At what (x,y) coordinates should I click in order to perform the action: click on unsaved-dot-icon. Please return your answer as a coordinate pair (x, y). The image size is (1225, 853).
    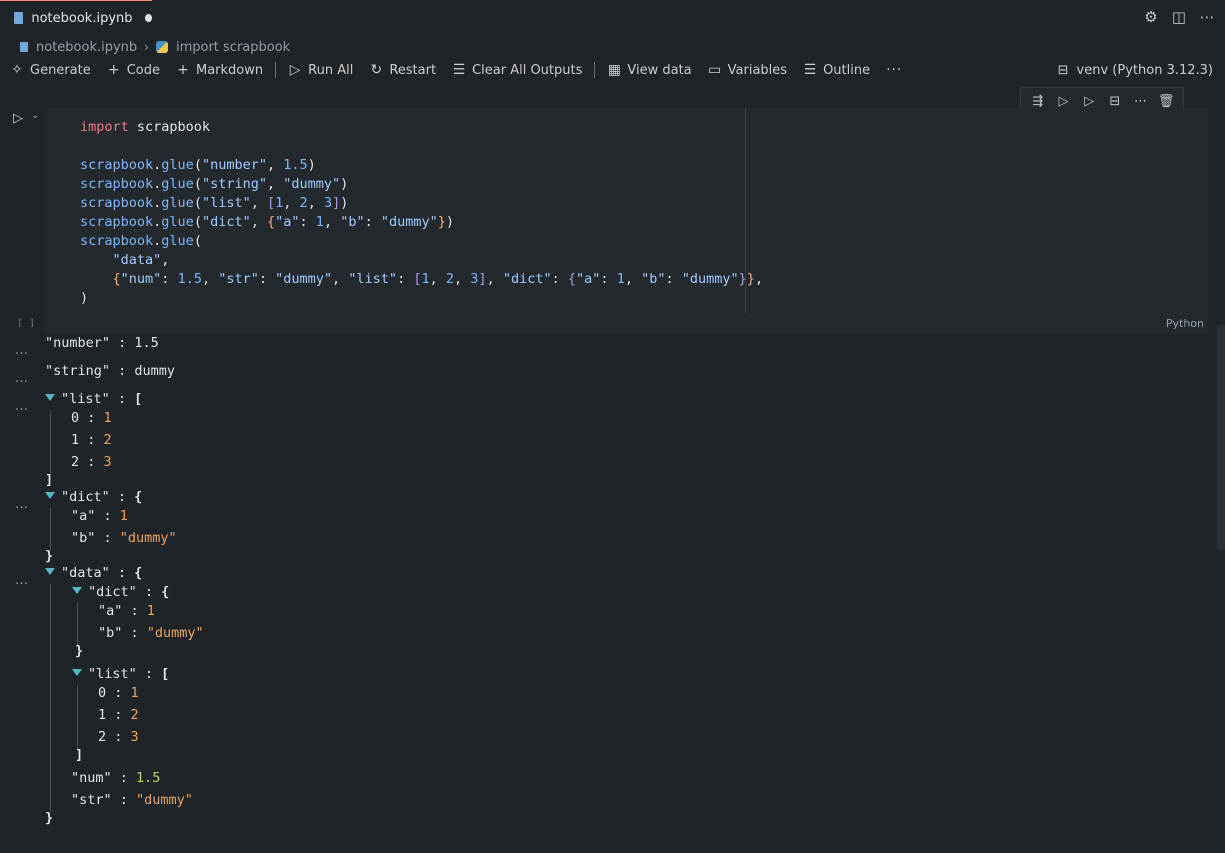
    Looking at the image, I should click on (148, 18).